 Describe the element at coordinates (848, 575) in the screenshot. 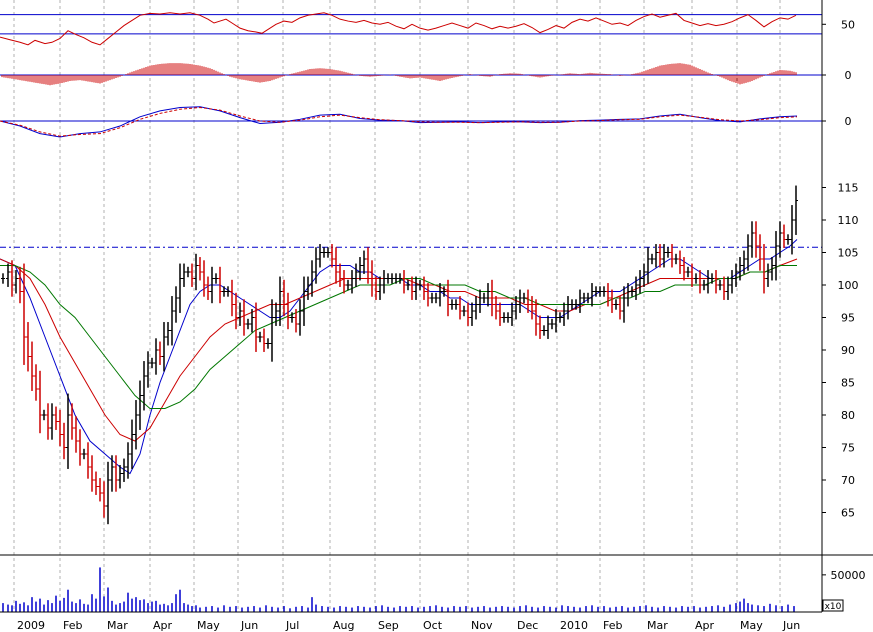

I see `volume-tick-label: 50000` at that location.